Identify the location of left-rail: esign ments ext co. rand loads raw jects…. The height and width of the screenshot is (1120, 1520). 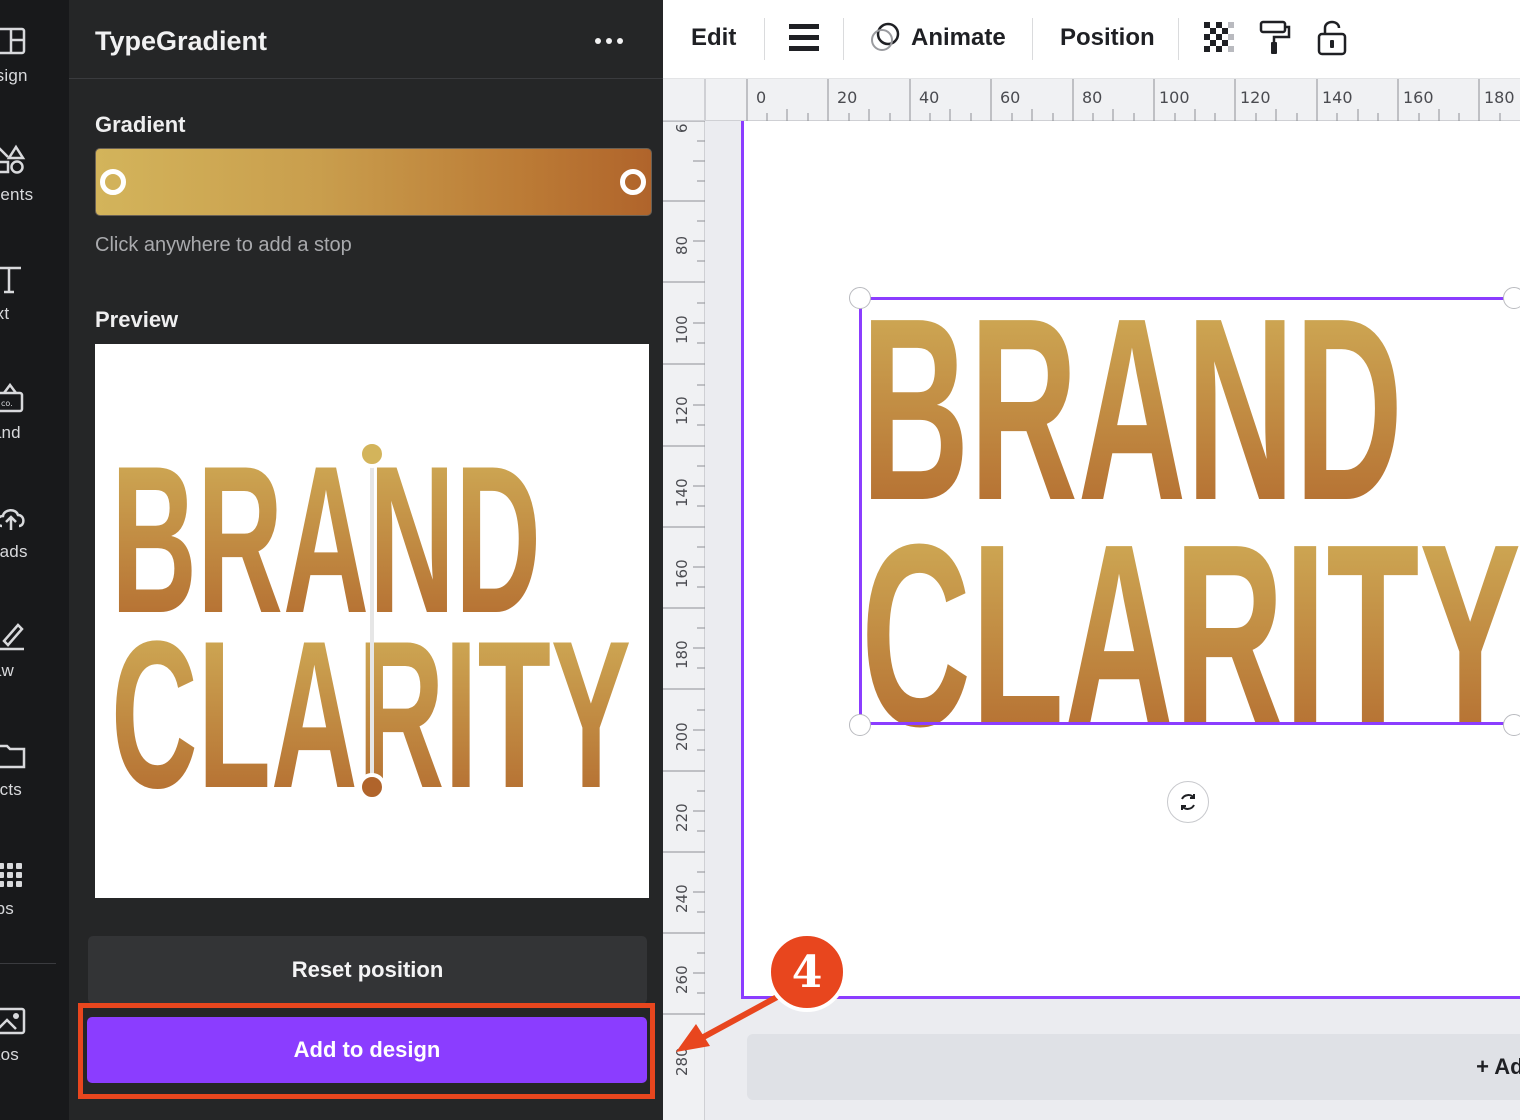
(34, 560).